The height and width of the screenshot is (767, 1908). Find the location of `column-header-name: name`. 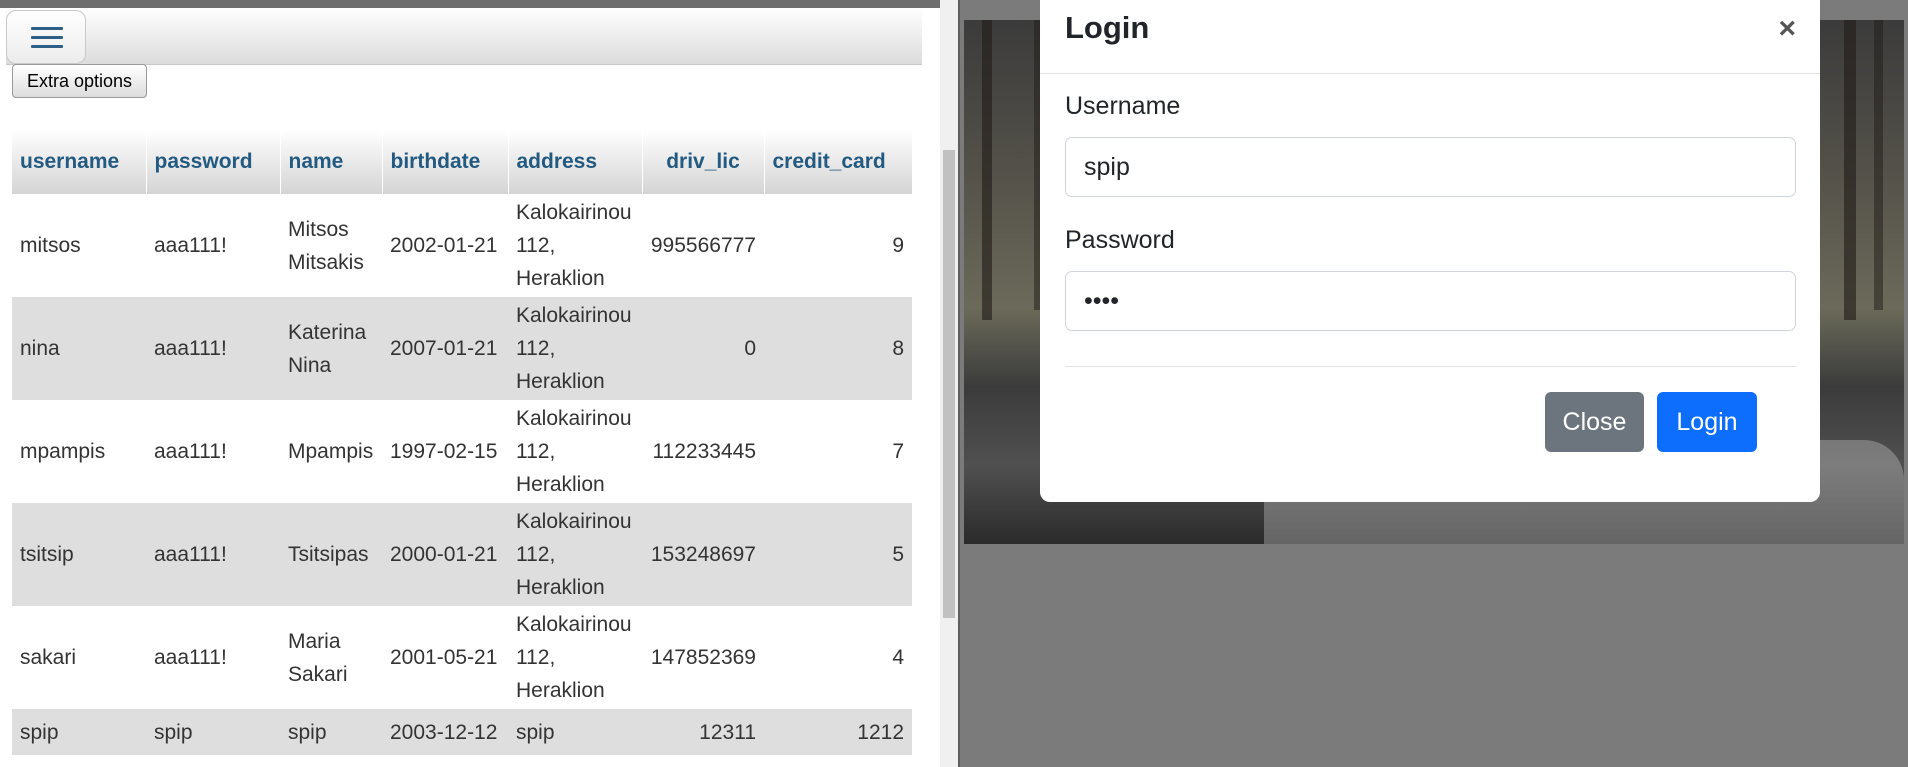

column-header-name: name is located at coordinates (331, 162).